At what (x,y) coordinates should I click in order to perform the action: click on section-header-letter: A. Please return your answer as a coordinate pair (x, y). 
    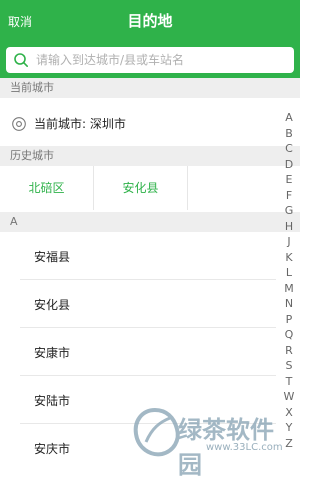
    Looking at the image, I should click on (150, 222).